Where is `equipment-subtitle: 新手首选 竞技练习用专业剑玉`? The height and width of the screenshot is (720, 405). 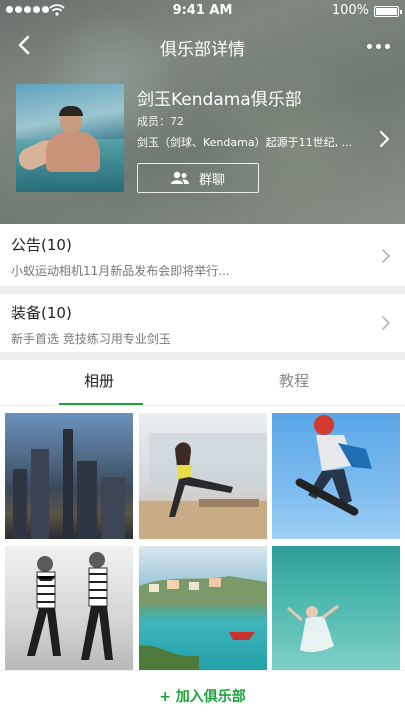
equipment-subtitle: 新手首选 竞技练习用专业剑玉 is located at coordinates (91, 339).